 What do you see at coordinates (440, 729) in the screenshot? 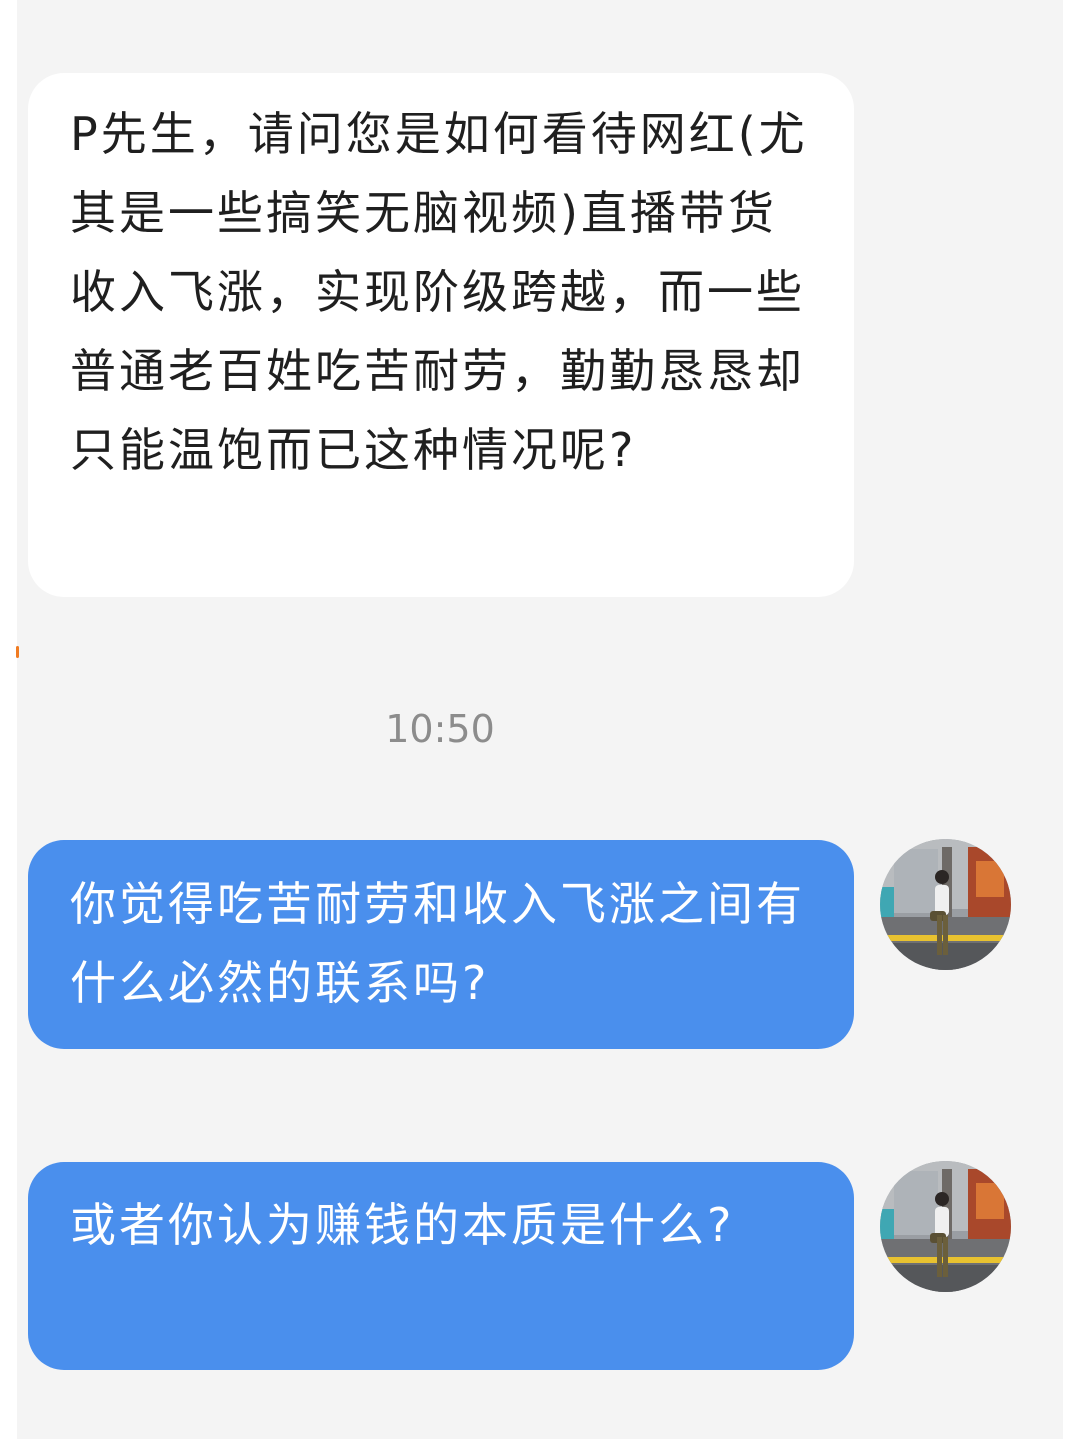
I see `message-timestamp: 10:50` at bounding box center [440, 729].